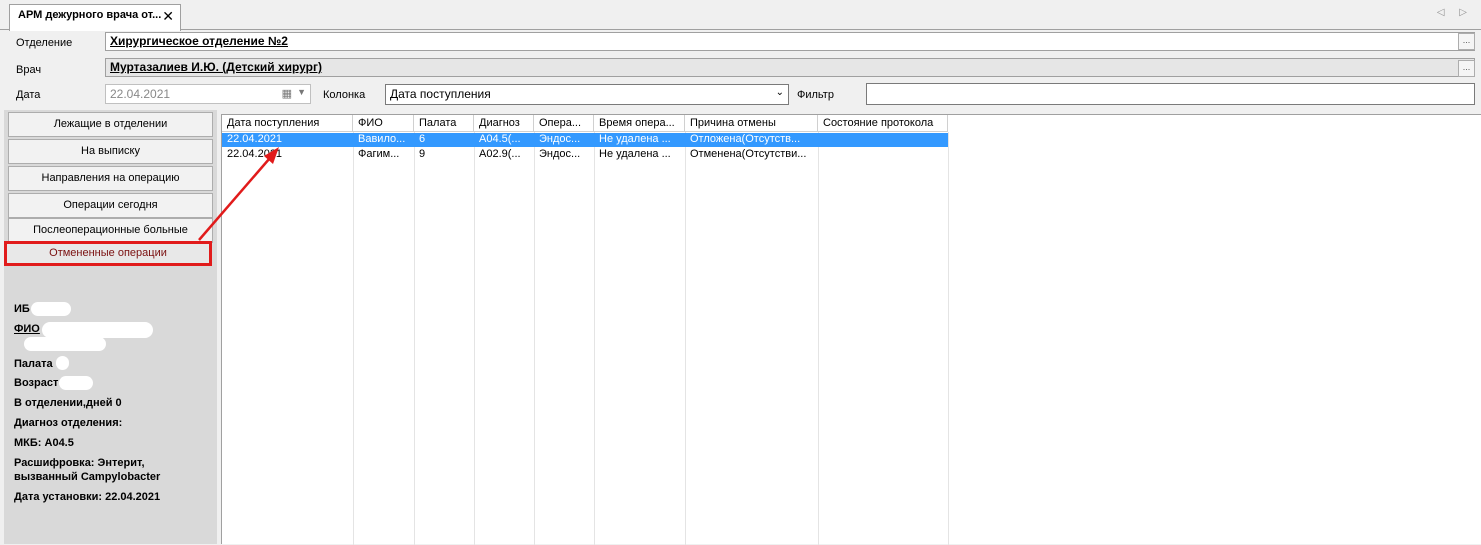 The width and height of the screenshot is (1481, 545). I want to click on redacted-age, so click(76, 383).